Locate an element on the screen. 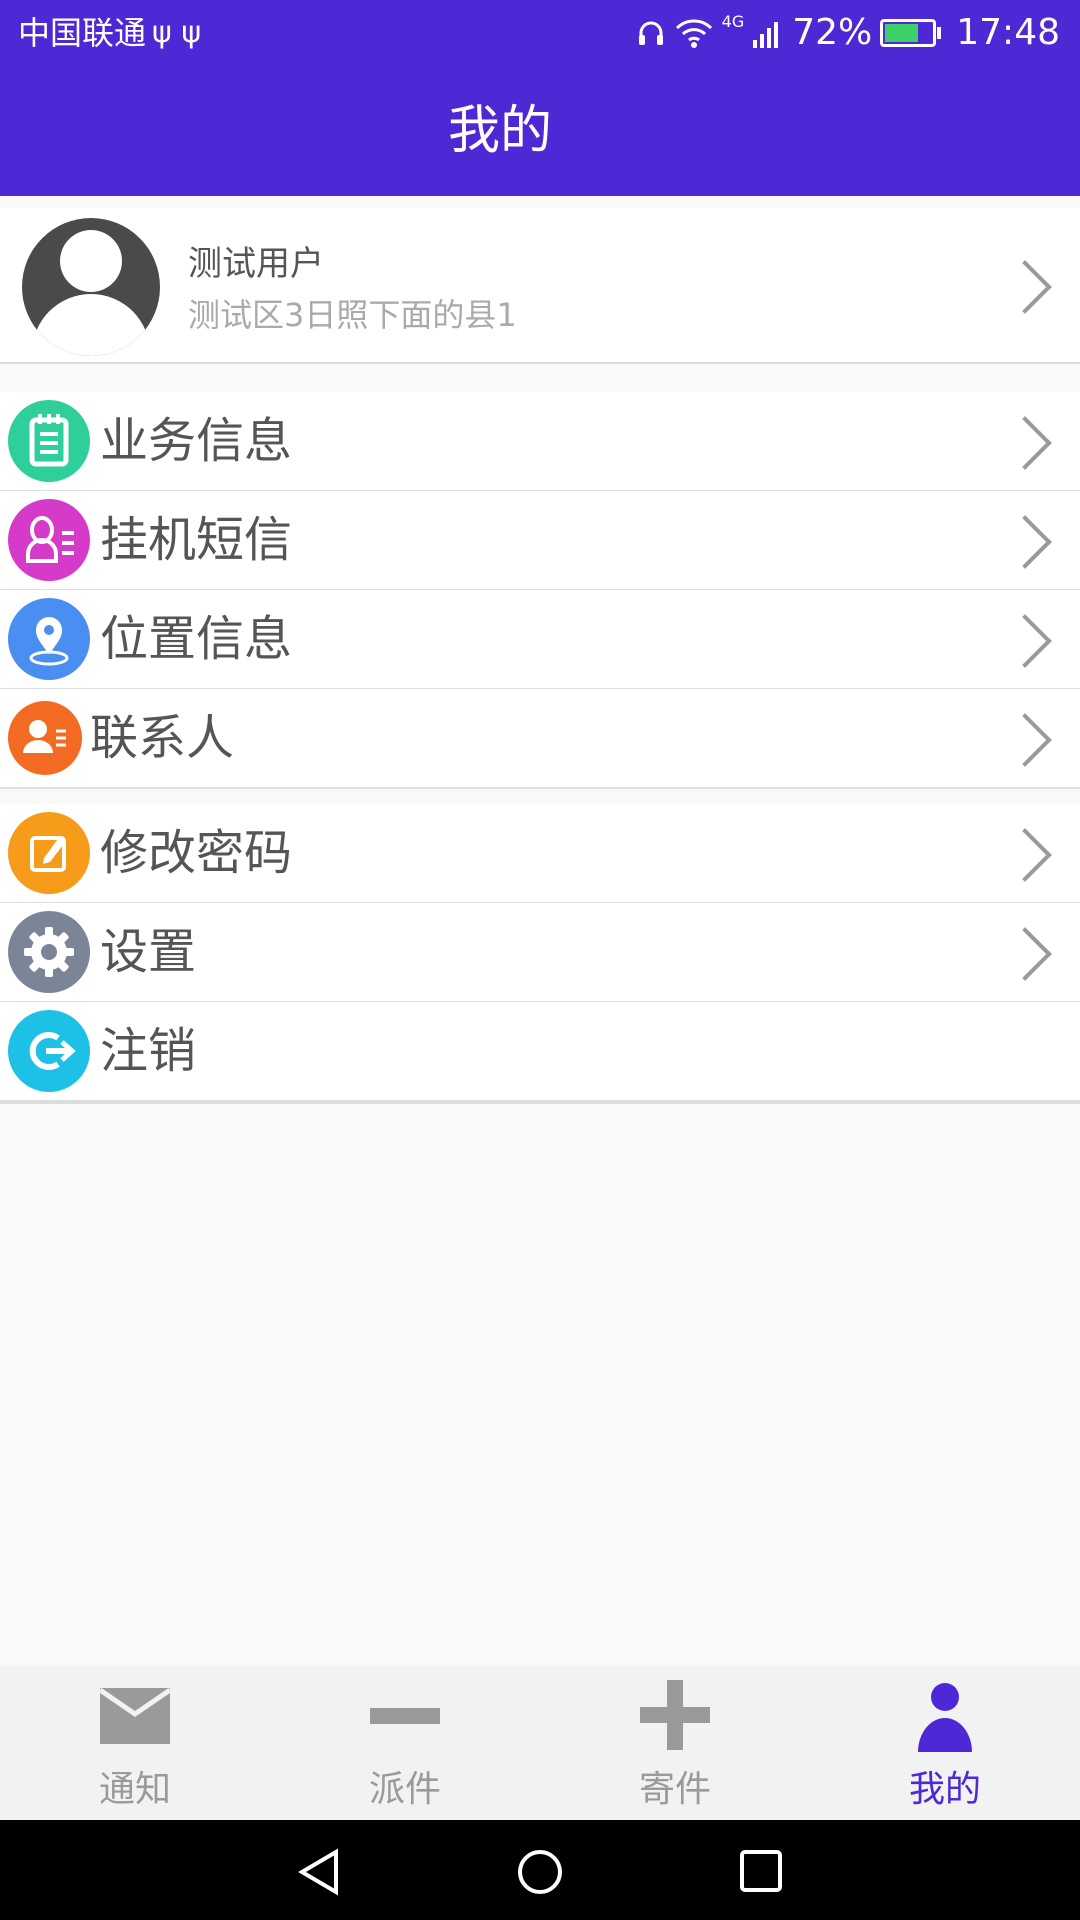 Image resolution: width=1080 pixels, height=1920 pixels. tab-send: 寄件 is located at coordinates (675, 1743).